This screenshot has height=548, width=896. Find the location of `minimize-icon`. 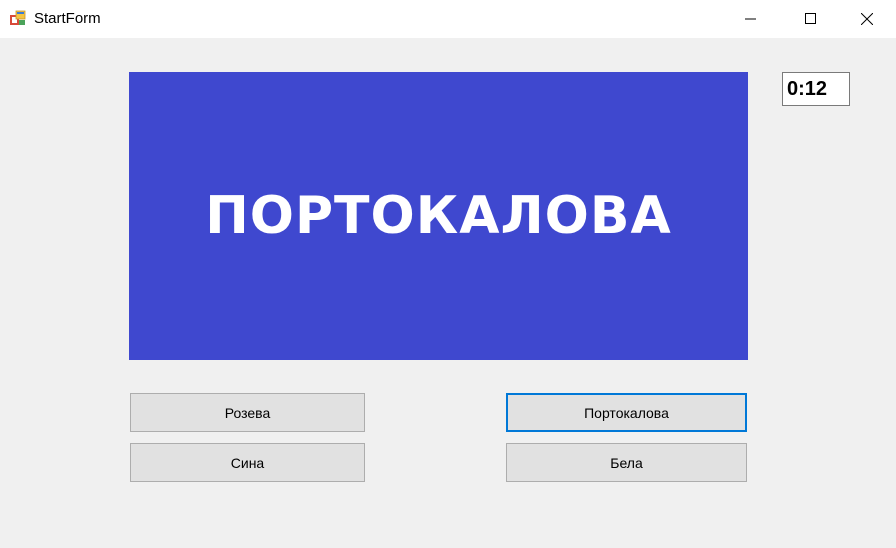

minimize-icon is located at coordinates (750, 19).